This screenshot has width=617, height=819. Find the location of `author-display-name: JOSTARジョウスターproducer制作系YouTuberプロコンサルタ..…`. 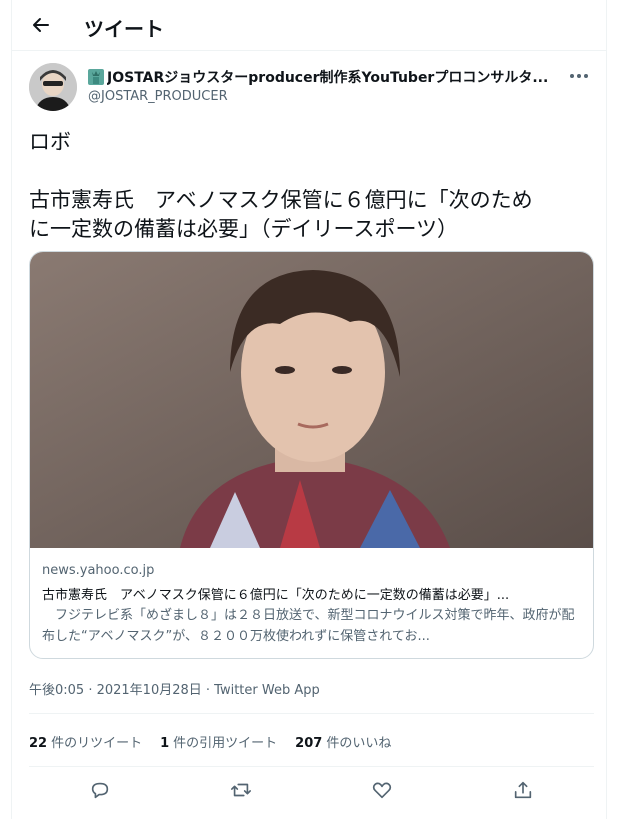

author-display-name: JOSTARジョウスターproducer制作系YouTuberプロコンサルタ..… is located at coordinates (327, 77).